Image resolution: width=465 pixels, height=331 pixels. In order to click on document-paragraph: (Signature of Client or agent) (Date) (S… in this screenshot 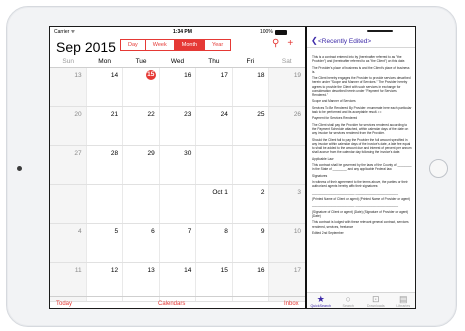, I will do `click(360, 213)`.